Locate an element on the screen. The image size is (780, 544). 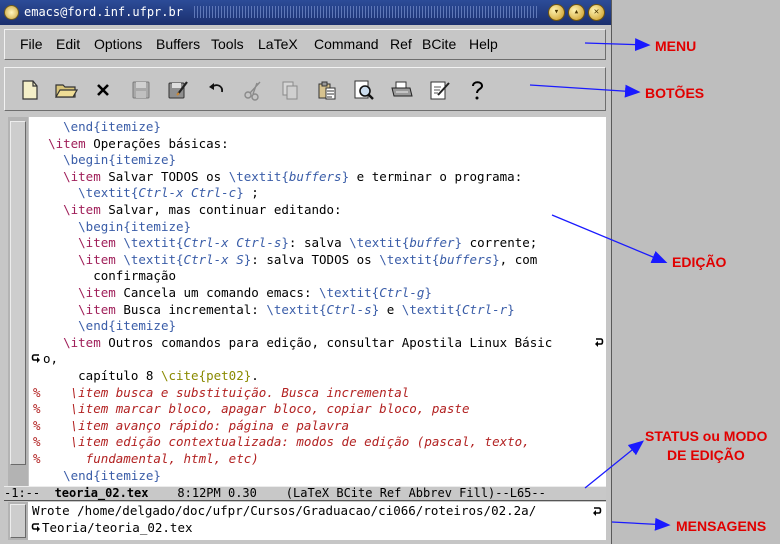
code-token: Ctrl-g is located at coordinates (402, 292).